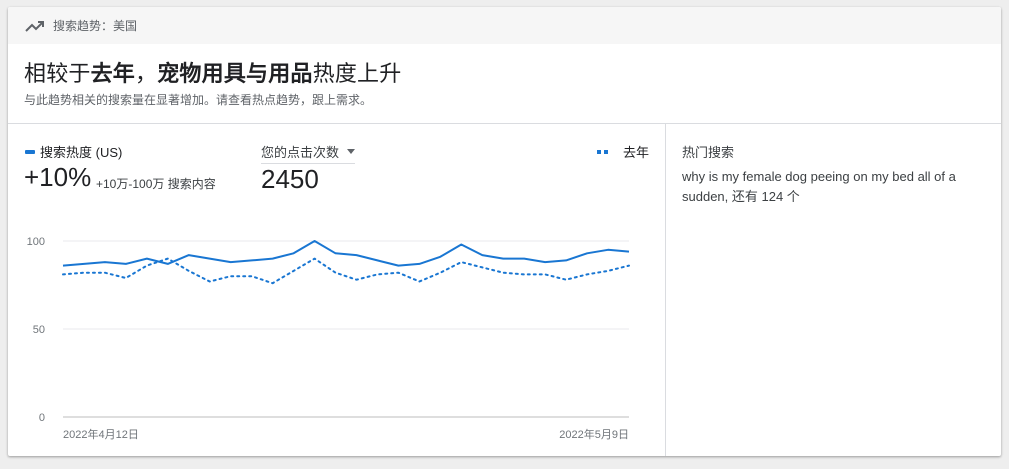 The height and width of the screenshot is (469, 1009). I want to click on metric-change: +10%, so click(58, 177).